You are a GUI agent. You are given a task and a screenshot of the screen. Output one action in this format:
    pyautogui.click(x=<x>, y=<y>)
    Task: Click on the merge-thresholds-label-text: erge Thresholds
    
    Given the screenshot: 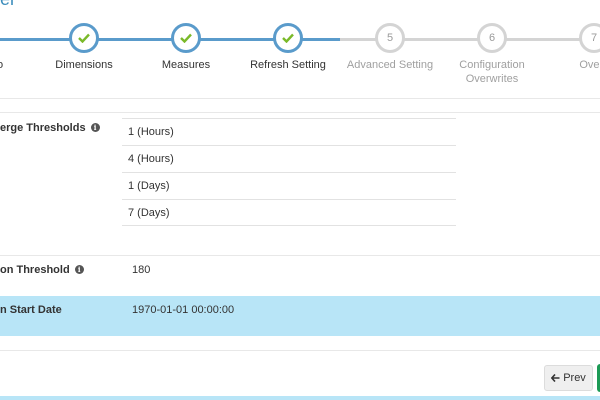 What is the action you would take?
    pyautogui.click(x=43, y=128)
    